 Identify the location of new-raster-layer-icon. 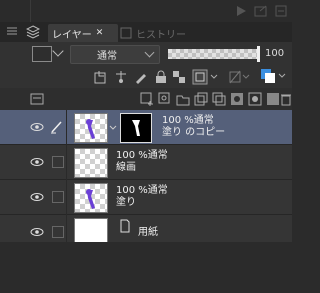
(147, 99).